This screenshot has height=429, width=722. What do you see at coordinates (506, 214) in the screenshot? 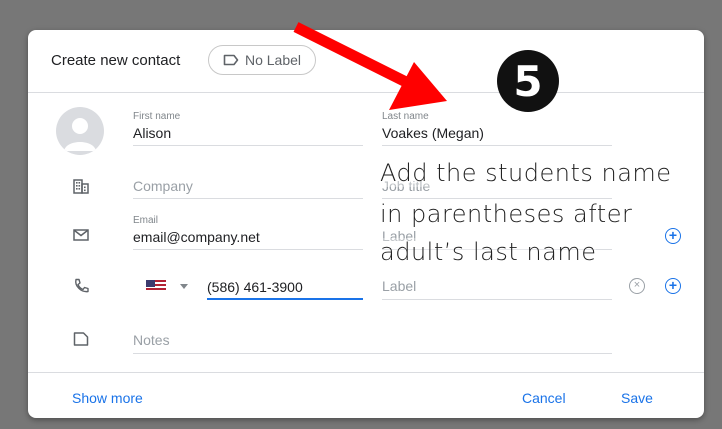
I see `annotation-line-2: in parentheses after` at bounding box center [506, 214].